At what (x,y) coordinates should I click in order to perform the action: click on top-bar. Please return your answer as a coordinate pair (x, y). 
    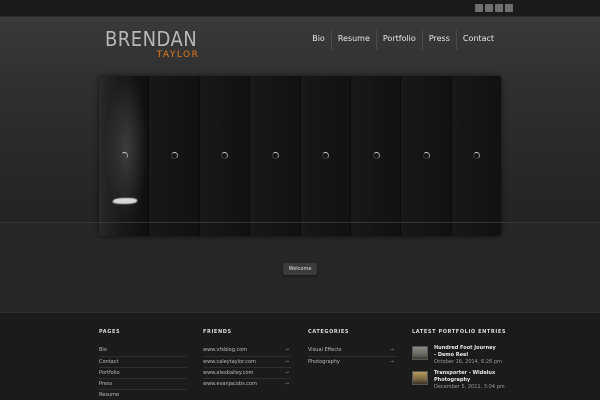
    Looking at the image, I should click on (300, 8).